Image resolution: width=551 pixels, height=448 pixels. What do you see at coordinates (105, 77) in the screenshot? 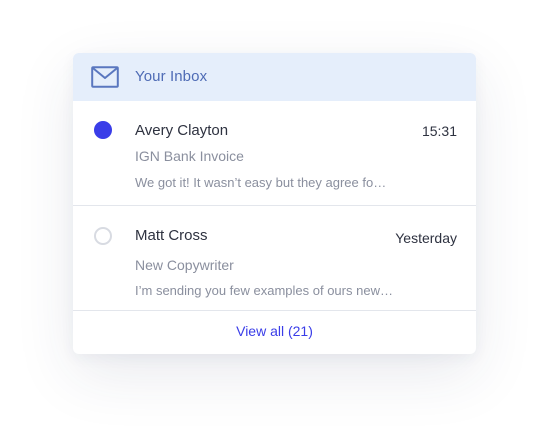
I see `envelope-icon` at bounding box center [105, 77].